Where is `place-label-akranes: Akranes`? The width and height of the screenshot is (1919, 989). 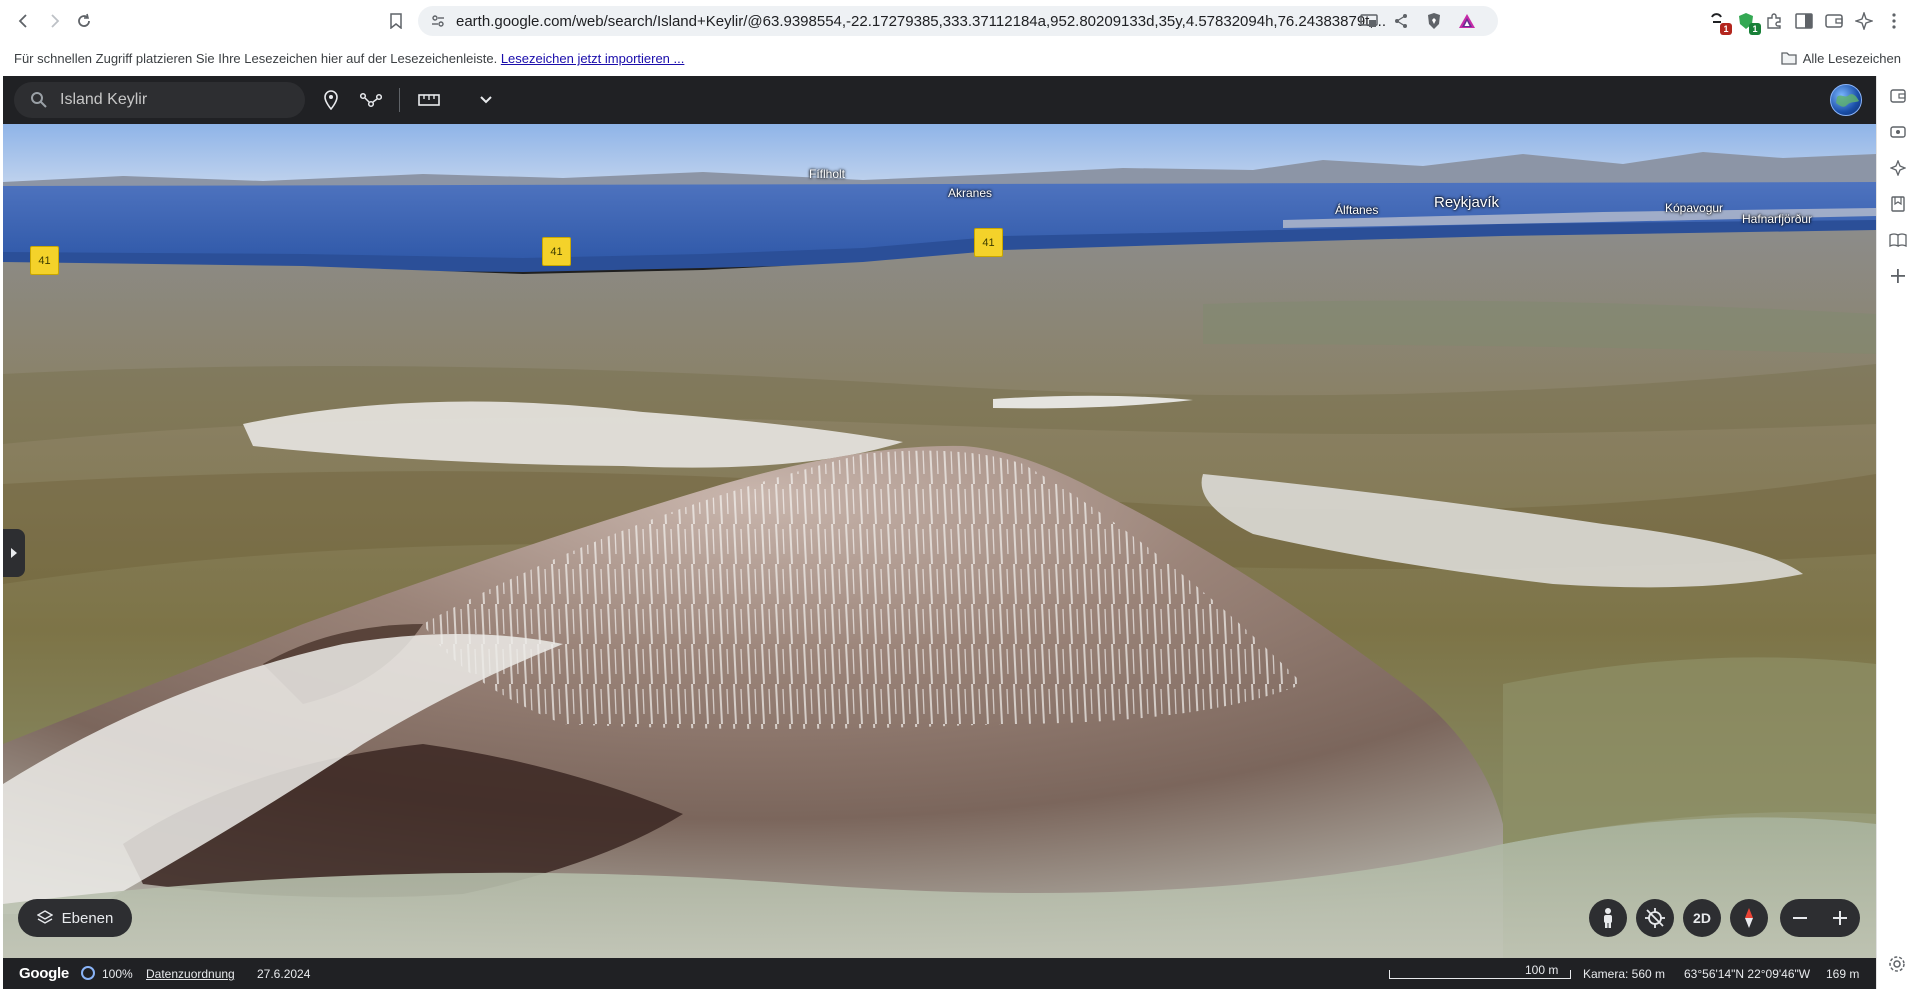 place-label-akranes: Akranes is located at coordinates (970, 193).